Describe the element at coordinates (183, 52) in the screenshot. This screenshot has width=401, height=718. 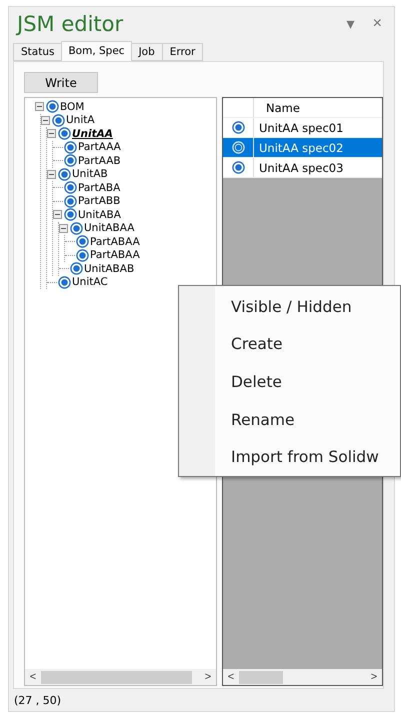
I see `tab: Error` at that location.